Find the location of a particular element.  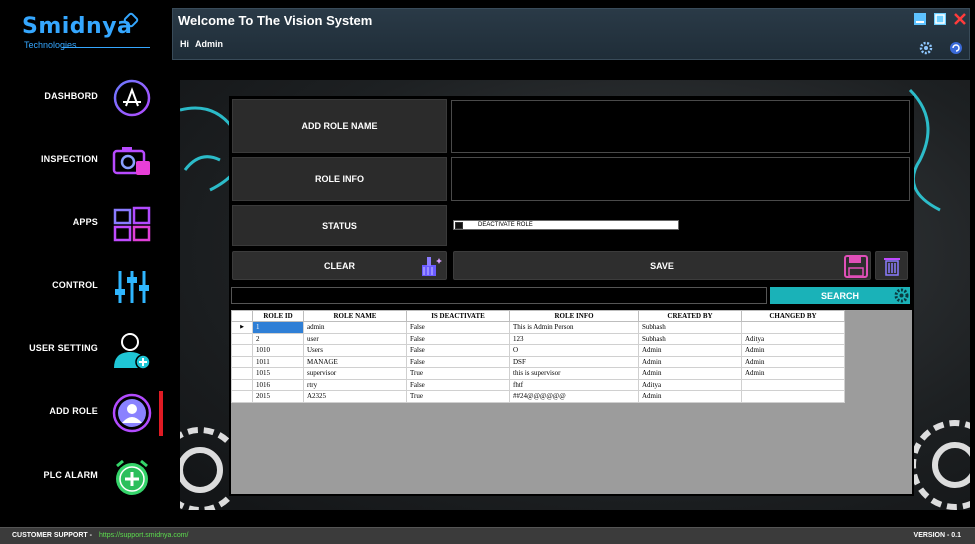

table-row: 1011 MANAGE False DSF Admin Admin is located at coordinates (538, 361).